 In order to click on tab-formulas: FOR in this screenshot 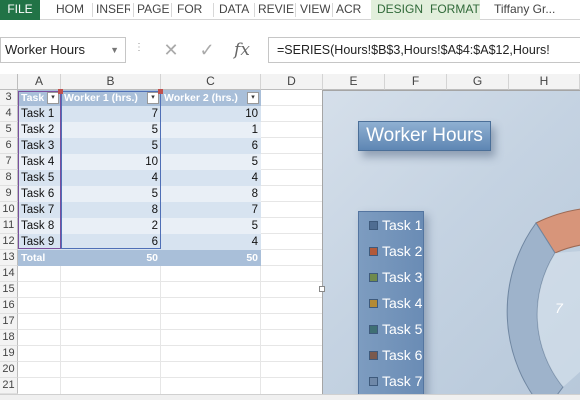, I will do `click(192, 10)`.